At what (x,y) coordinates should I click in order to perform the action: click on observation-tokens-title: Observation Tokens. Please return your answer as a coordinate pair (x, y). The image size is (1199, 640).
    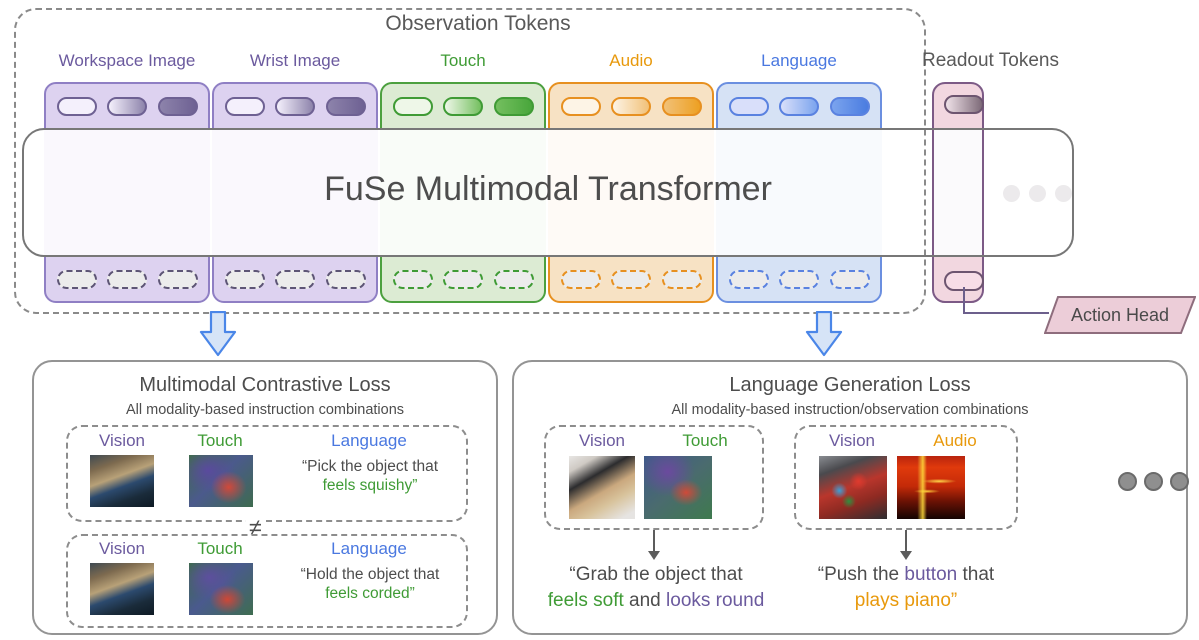
    Looking at the image, I should click on (478, 23).